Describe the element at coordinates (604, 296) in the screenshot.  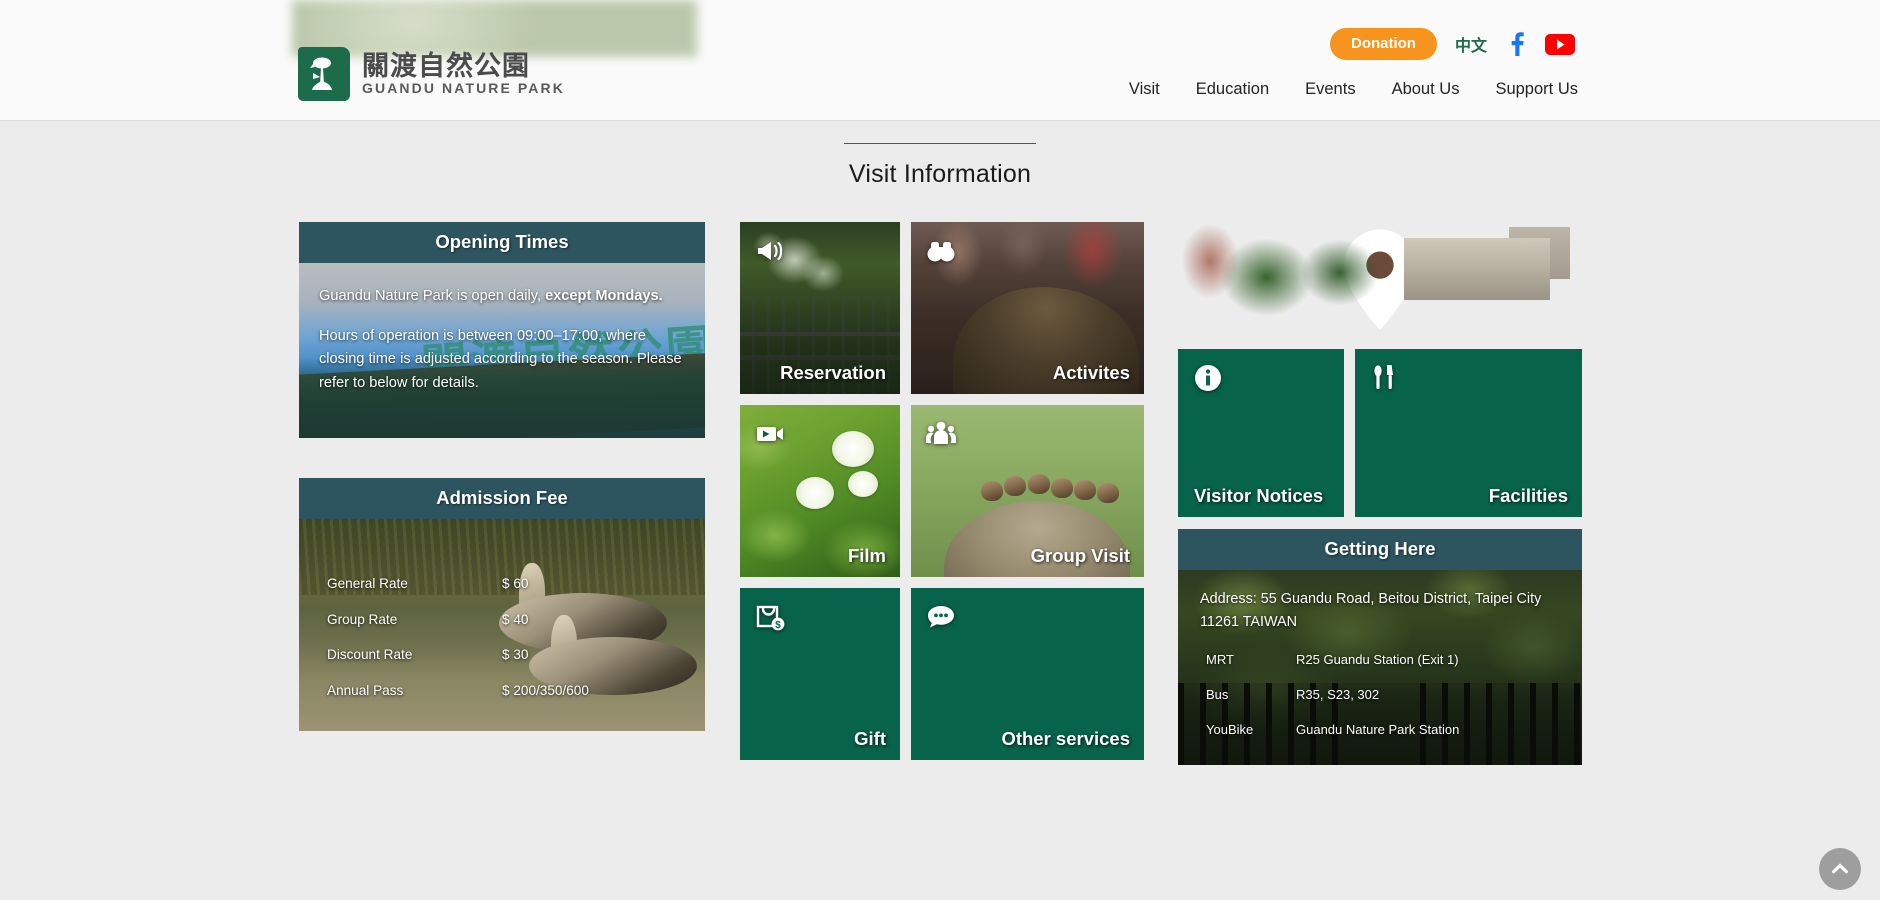
I see `opening-para1-b: except Mondays.` at that location.